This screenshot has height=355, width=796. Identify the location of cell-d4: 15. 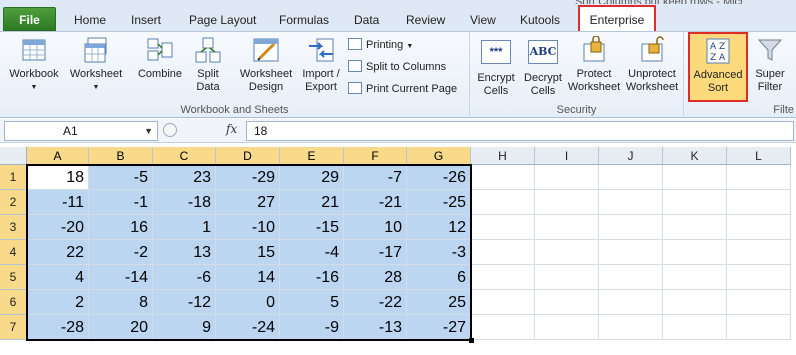
(248, 252).